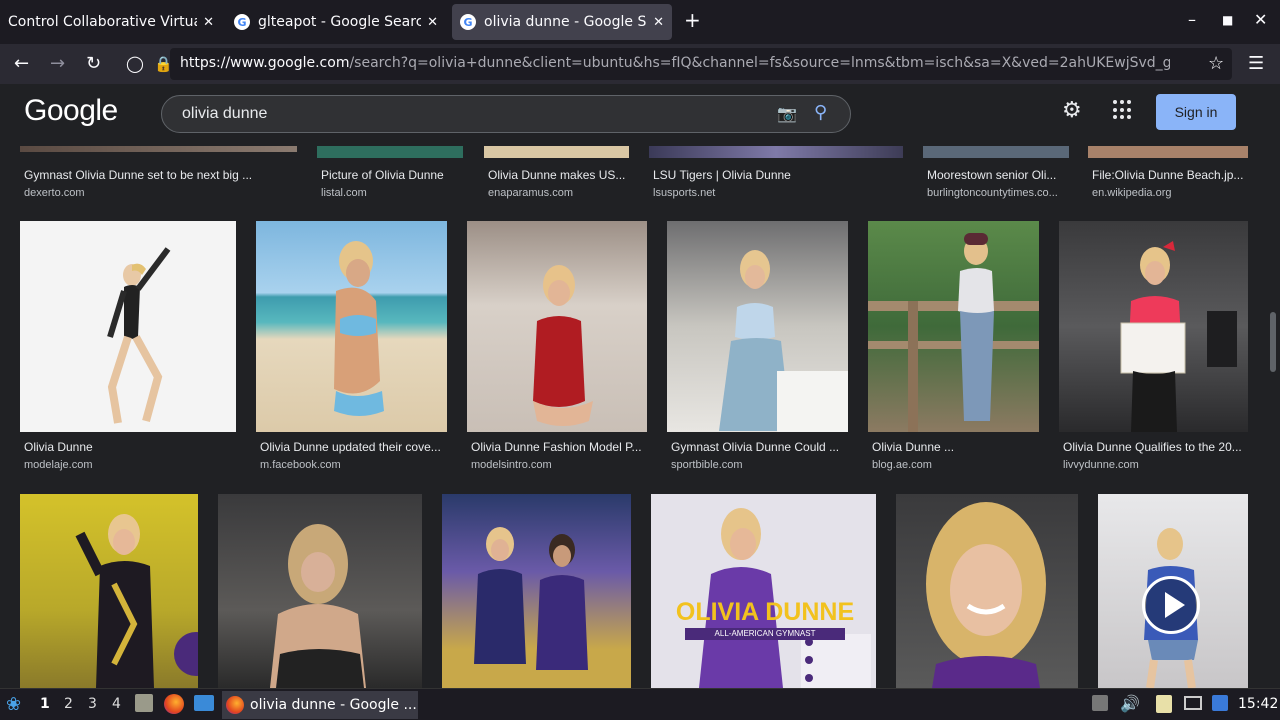 This screenshot has height=720, width=1280. Describe the element at coordinates (111, 22) in the screenshot. I see `tab-control-collaborative: Control Collaborative Virtual ✕` at that location.